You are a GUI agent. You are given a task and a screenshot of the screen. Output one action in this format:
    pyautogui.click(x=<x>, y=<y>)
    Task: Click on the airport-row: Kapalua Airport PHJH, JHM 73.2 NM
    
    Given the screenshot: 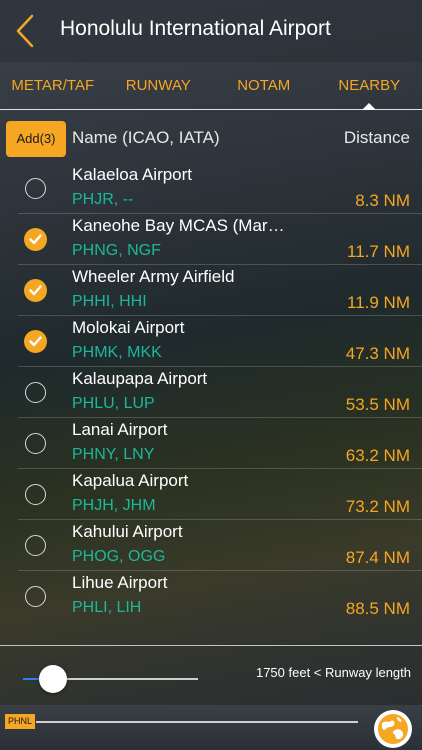 What is the action you would take?
    pyautogui.click(x=211, y=494)
    